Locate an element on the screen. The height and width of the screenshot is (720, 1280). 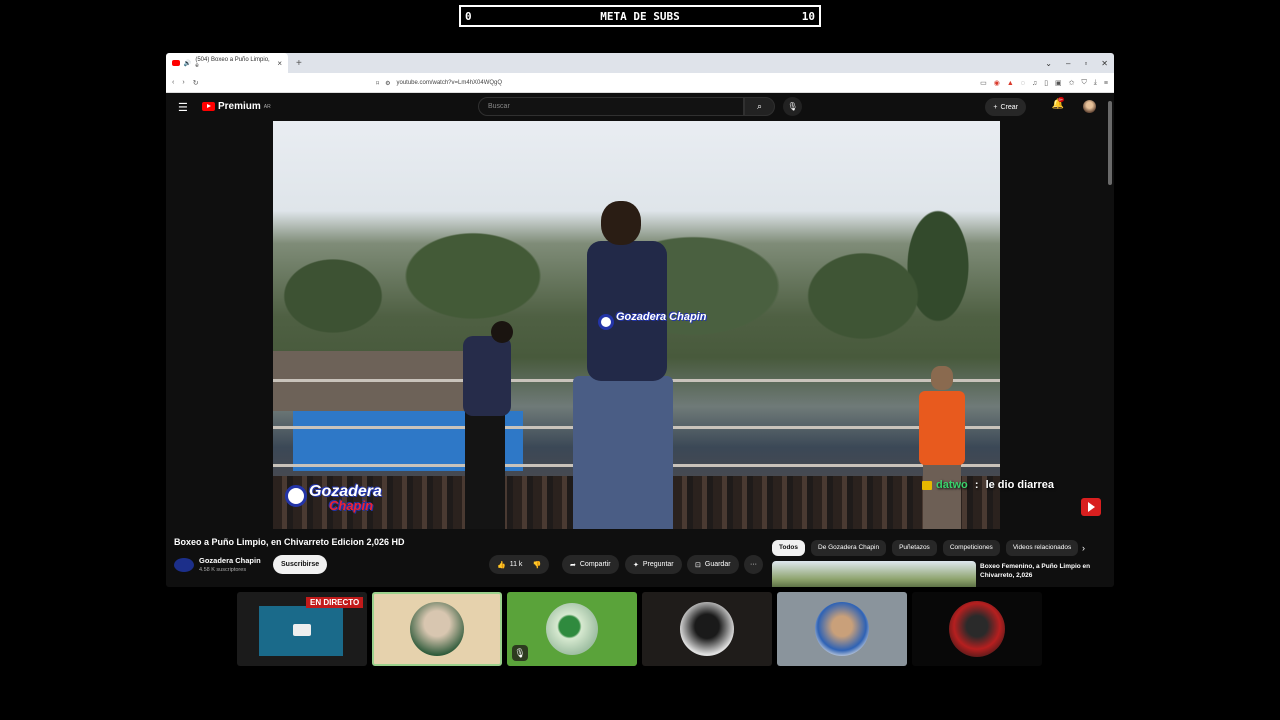
channel-subscribers: 4.58 K suscriptores is located at coordinates (223, 570).